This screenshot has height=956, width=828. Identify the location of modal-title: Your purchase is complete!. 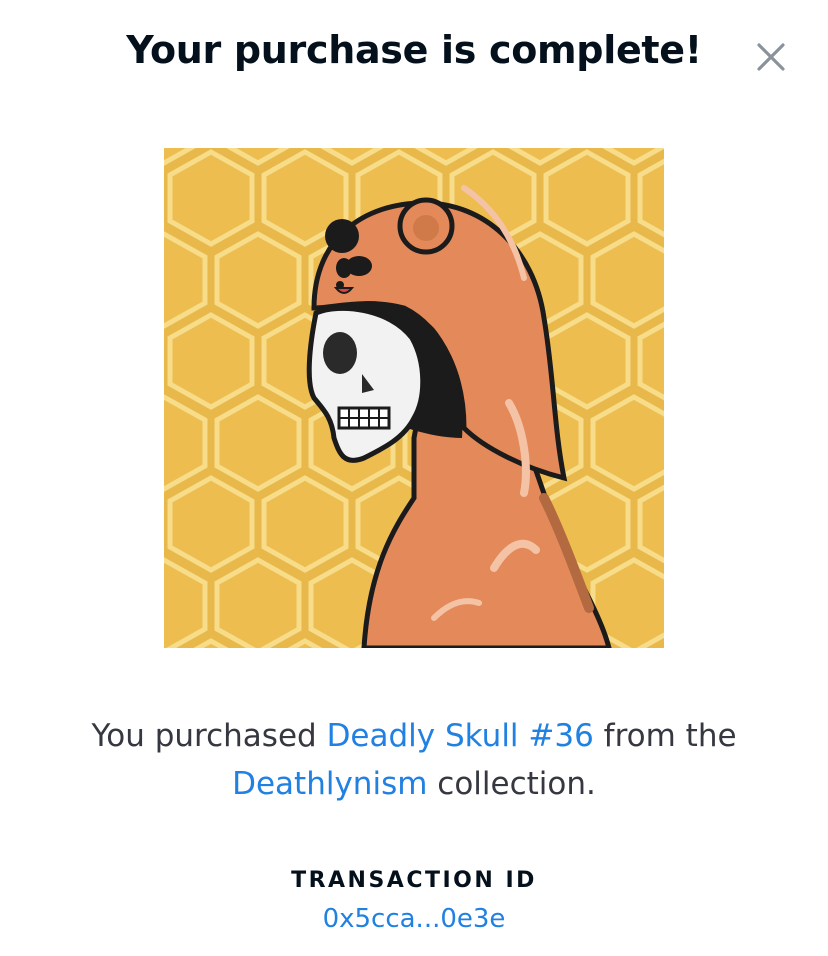
(414, 50).